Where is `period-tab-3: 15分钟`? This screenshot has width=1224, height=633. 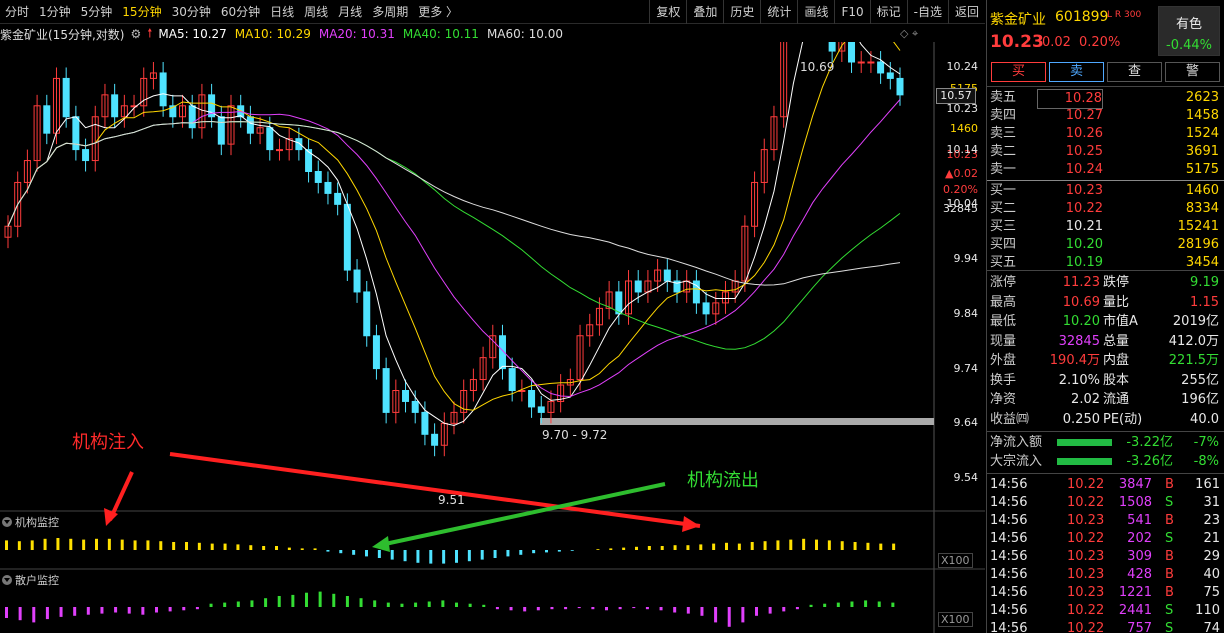
period-tab-3: 15分钟 is located at coordinates (141, 12).